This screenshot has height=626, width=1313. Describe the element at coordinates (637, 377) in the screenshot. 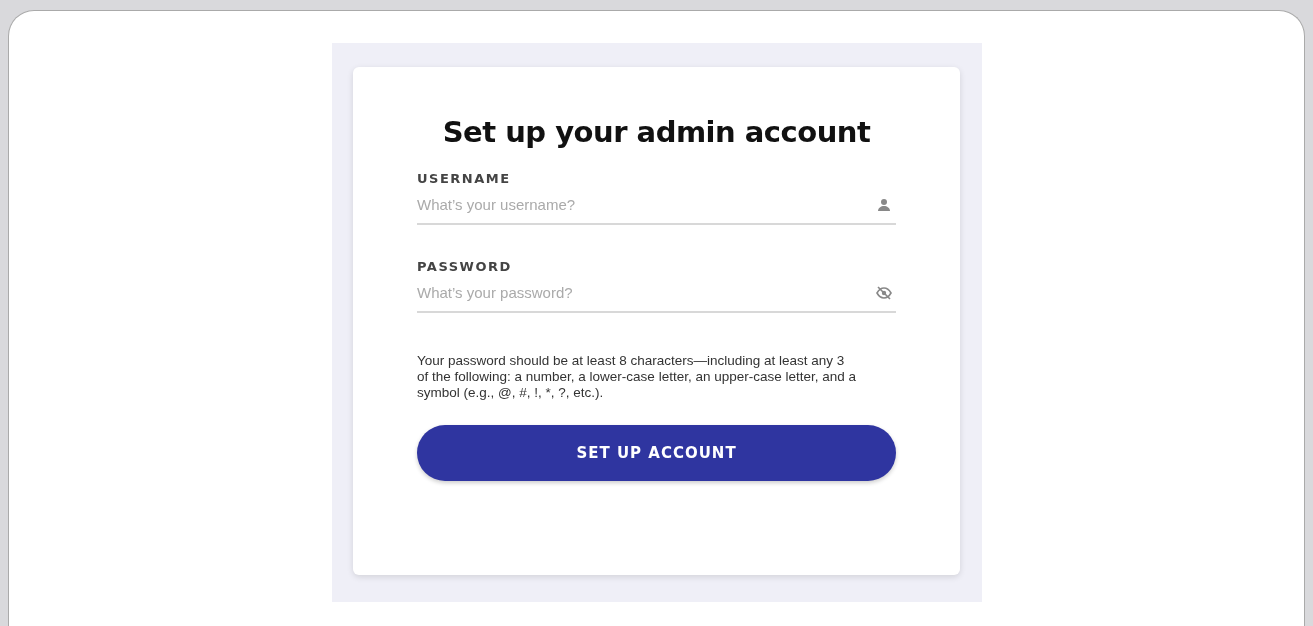

I see `password-hint: Your password should be at least 8 characters—including at least any 3 of the following: a number, a lower-case letter, an upper-case letter, and a symbol (e.g., @, #, !, *, ?, etc.).` at that location.